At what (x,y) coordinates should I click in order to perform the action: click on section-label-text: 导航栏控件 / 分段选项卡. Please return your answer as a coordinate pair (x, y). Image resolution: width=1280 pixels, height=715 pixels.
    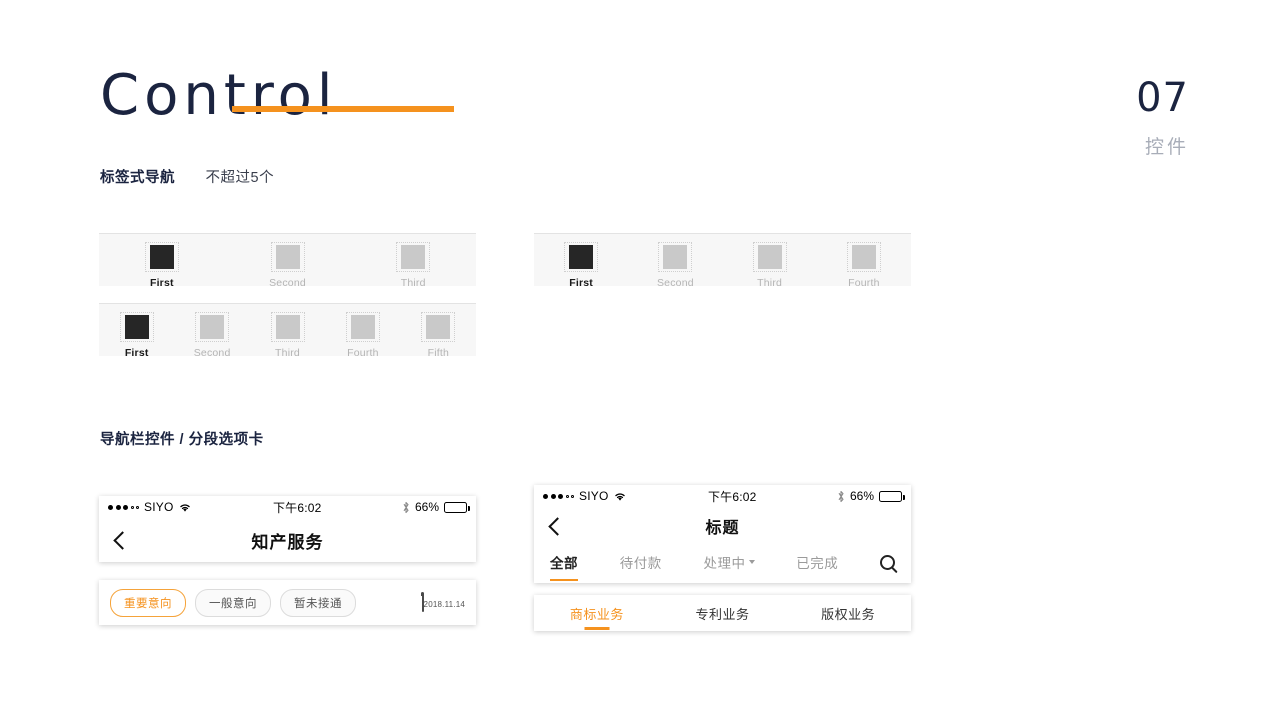
    Looking at the image, I should click on (182, 440).